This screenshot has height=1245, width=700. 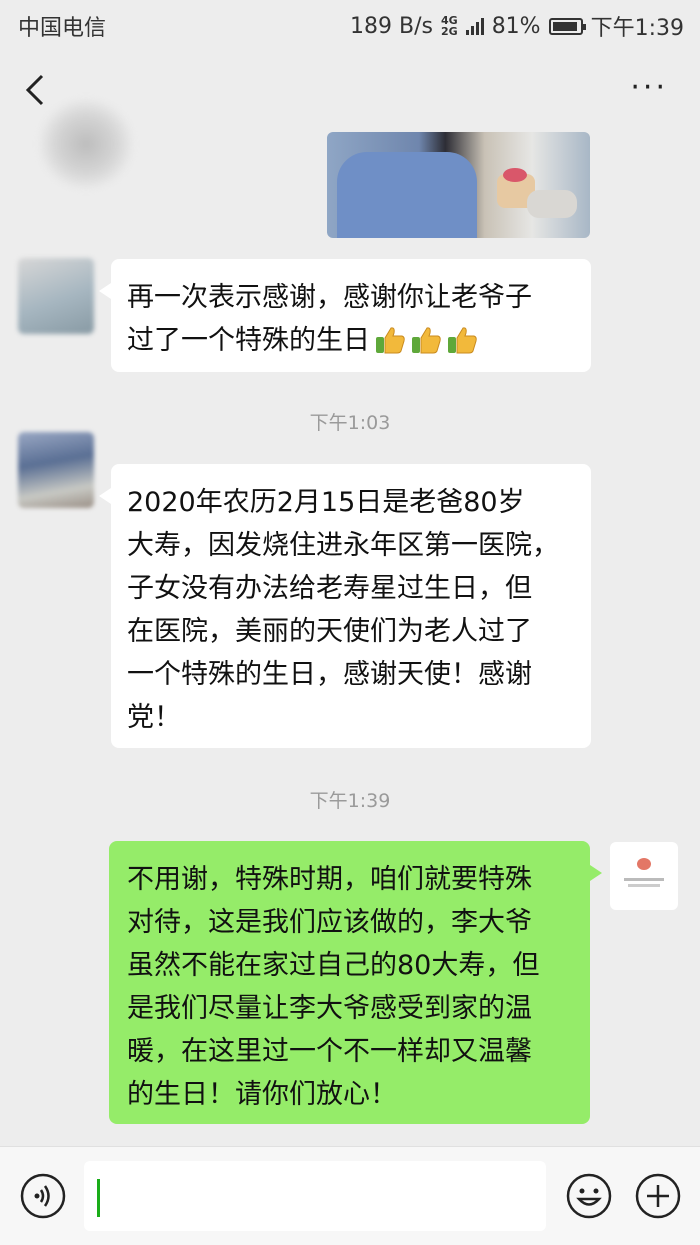 I want to click on text-caret, so click(x=98, y=1198).